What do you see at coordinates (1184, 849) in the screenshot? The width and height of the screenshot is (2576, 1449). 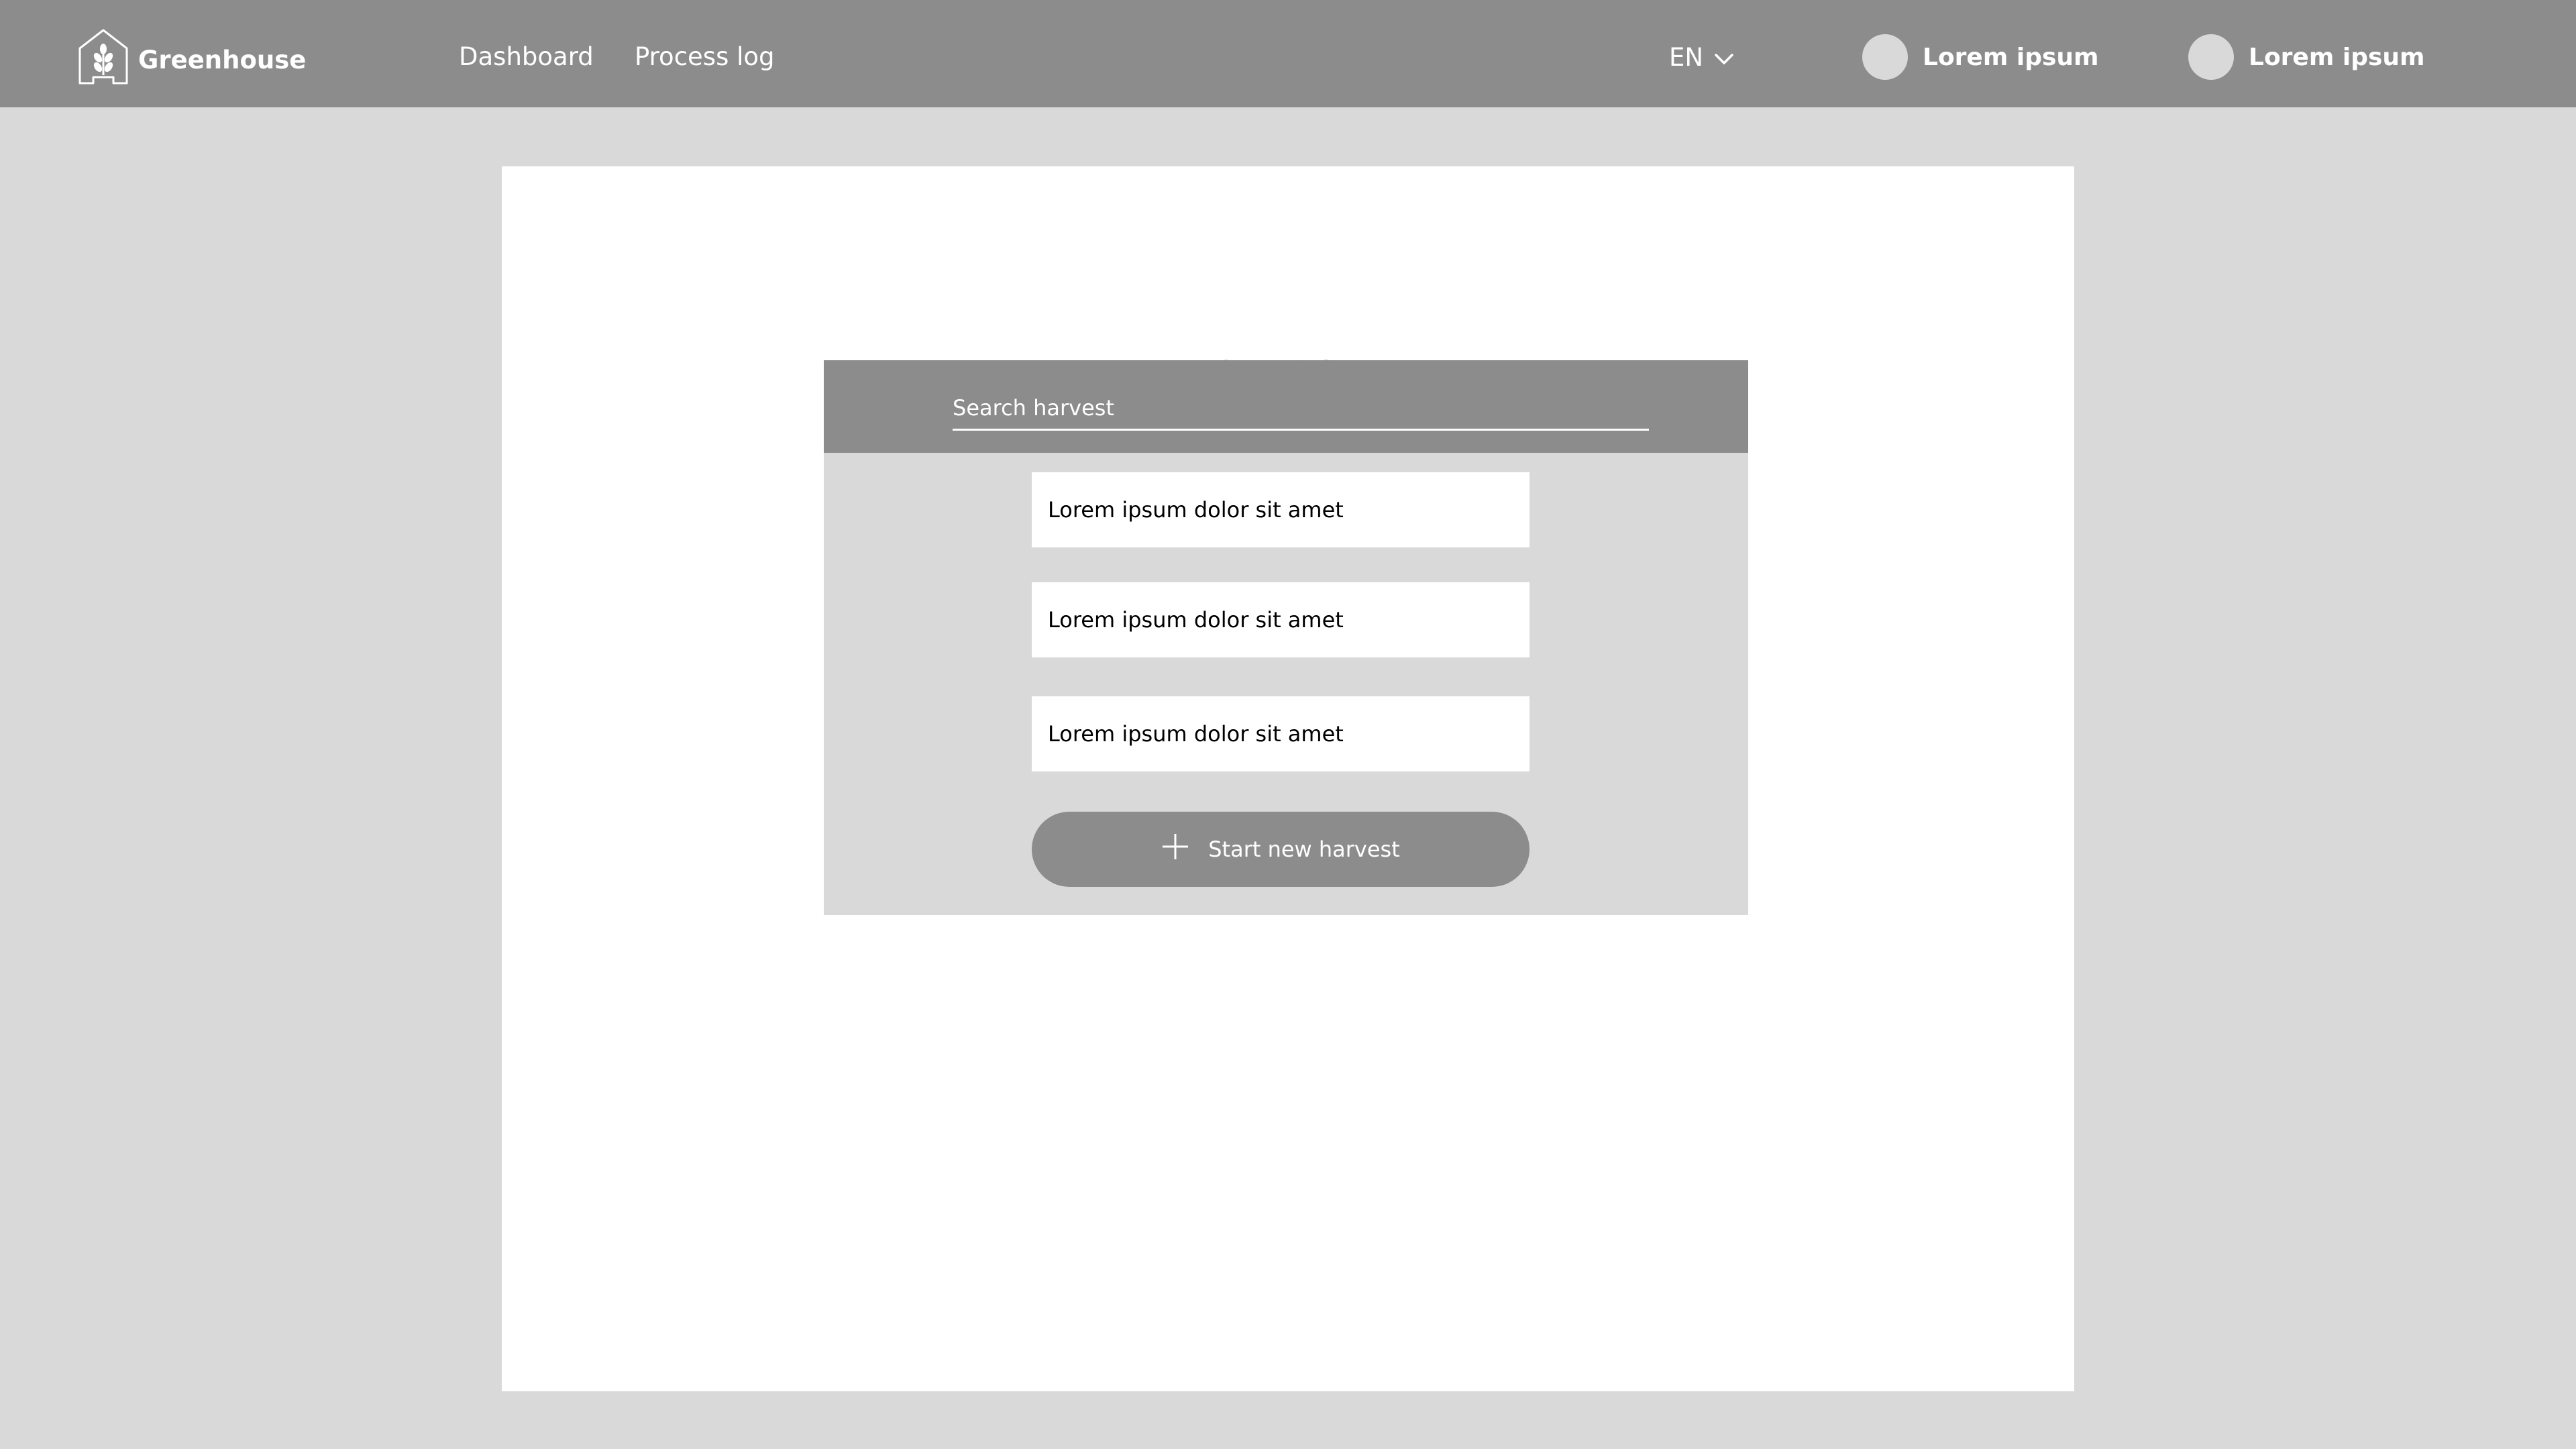 I see `plus-icon` at bounding box center [1184, 849].